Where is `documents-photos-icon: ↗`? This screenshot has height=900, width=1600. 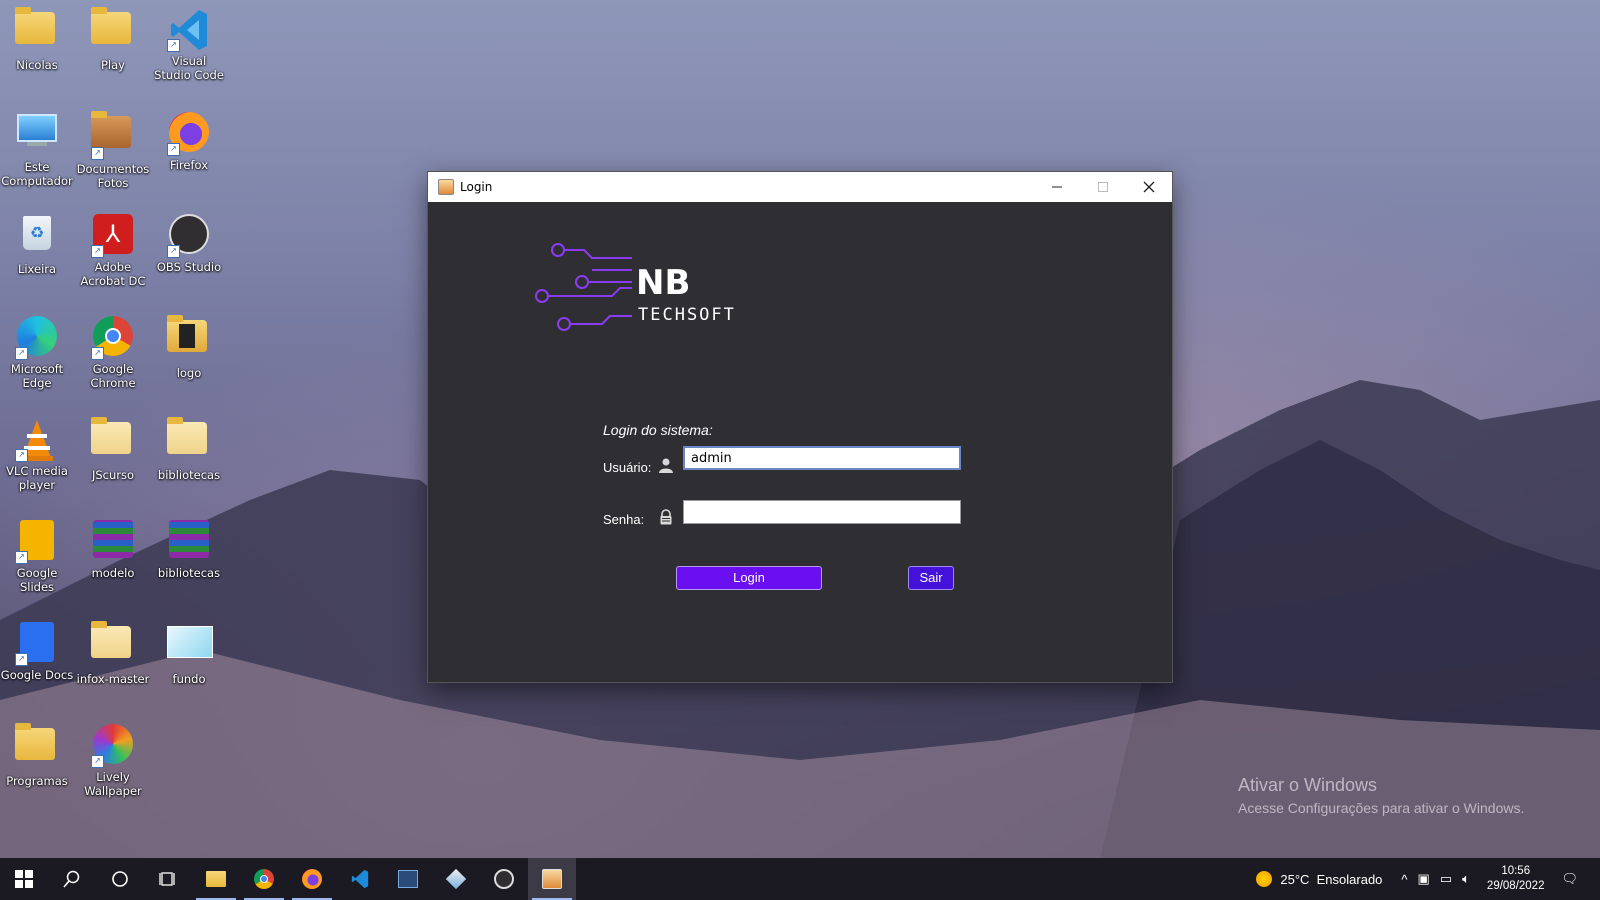
documents-photos-icon: ↗ is located at coordinates (113, 135).